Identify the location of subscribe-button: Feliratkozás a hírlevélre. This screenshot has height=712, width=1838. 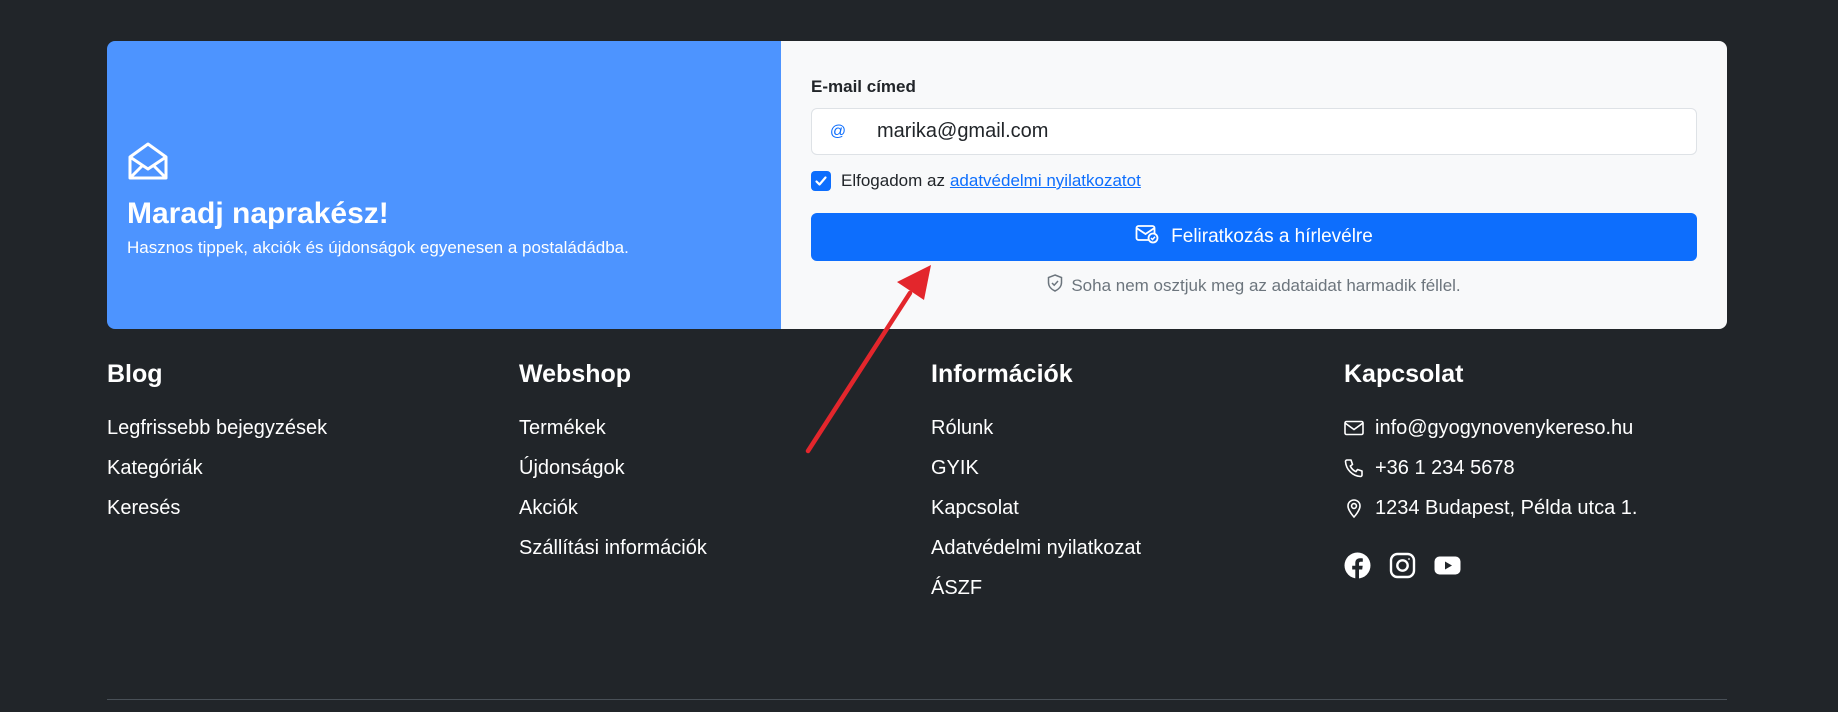
(1254, 237).